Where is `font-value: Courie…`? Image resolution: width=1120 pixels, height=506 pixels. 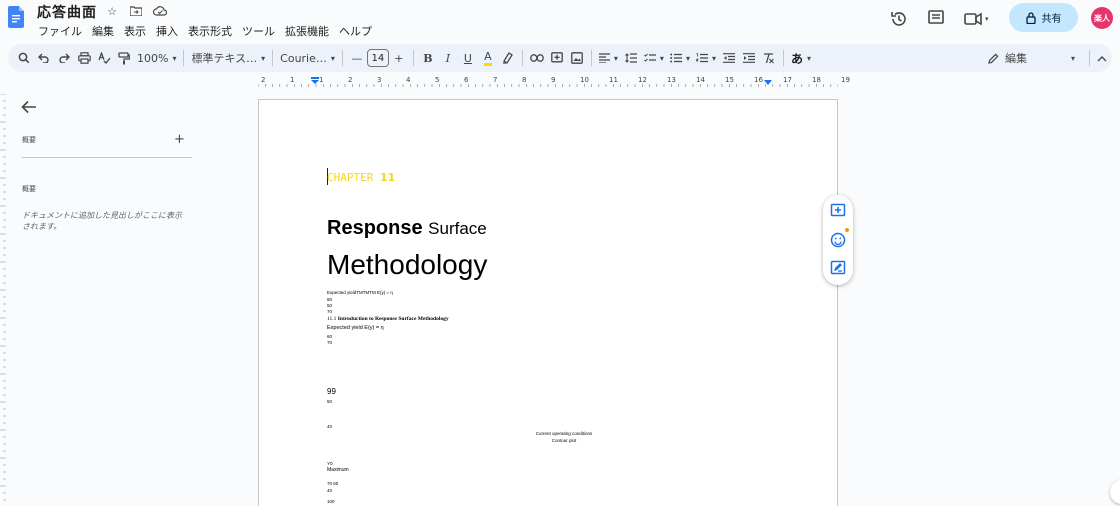 font-value: Courie… is located at coordinates (303, 58).